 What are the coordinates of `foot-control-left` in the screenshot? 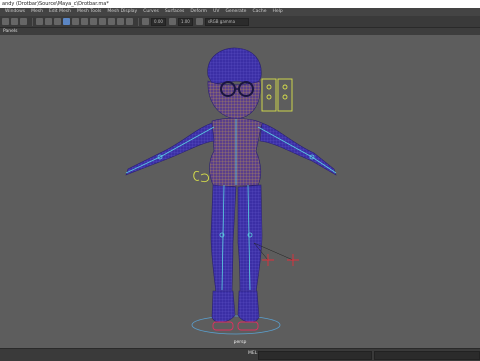 It's located at (223, 326).